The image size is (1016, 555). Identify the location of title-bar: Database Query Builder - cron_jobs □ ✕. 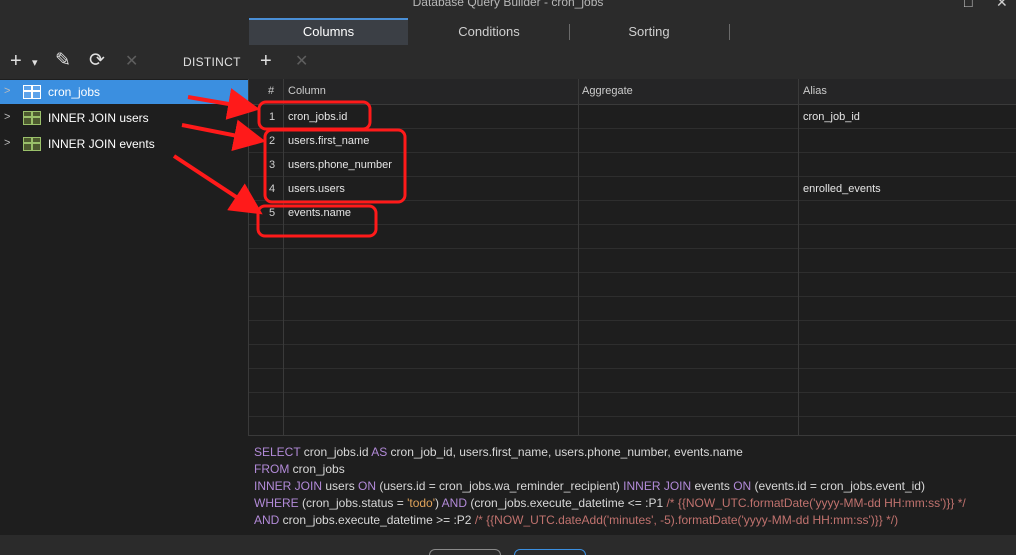
(508, 8).